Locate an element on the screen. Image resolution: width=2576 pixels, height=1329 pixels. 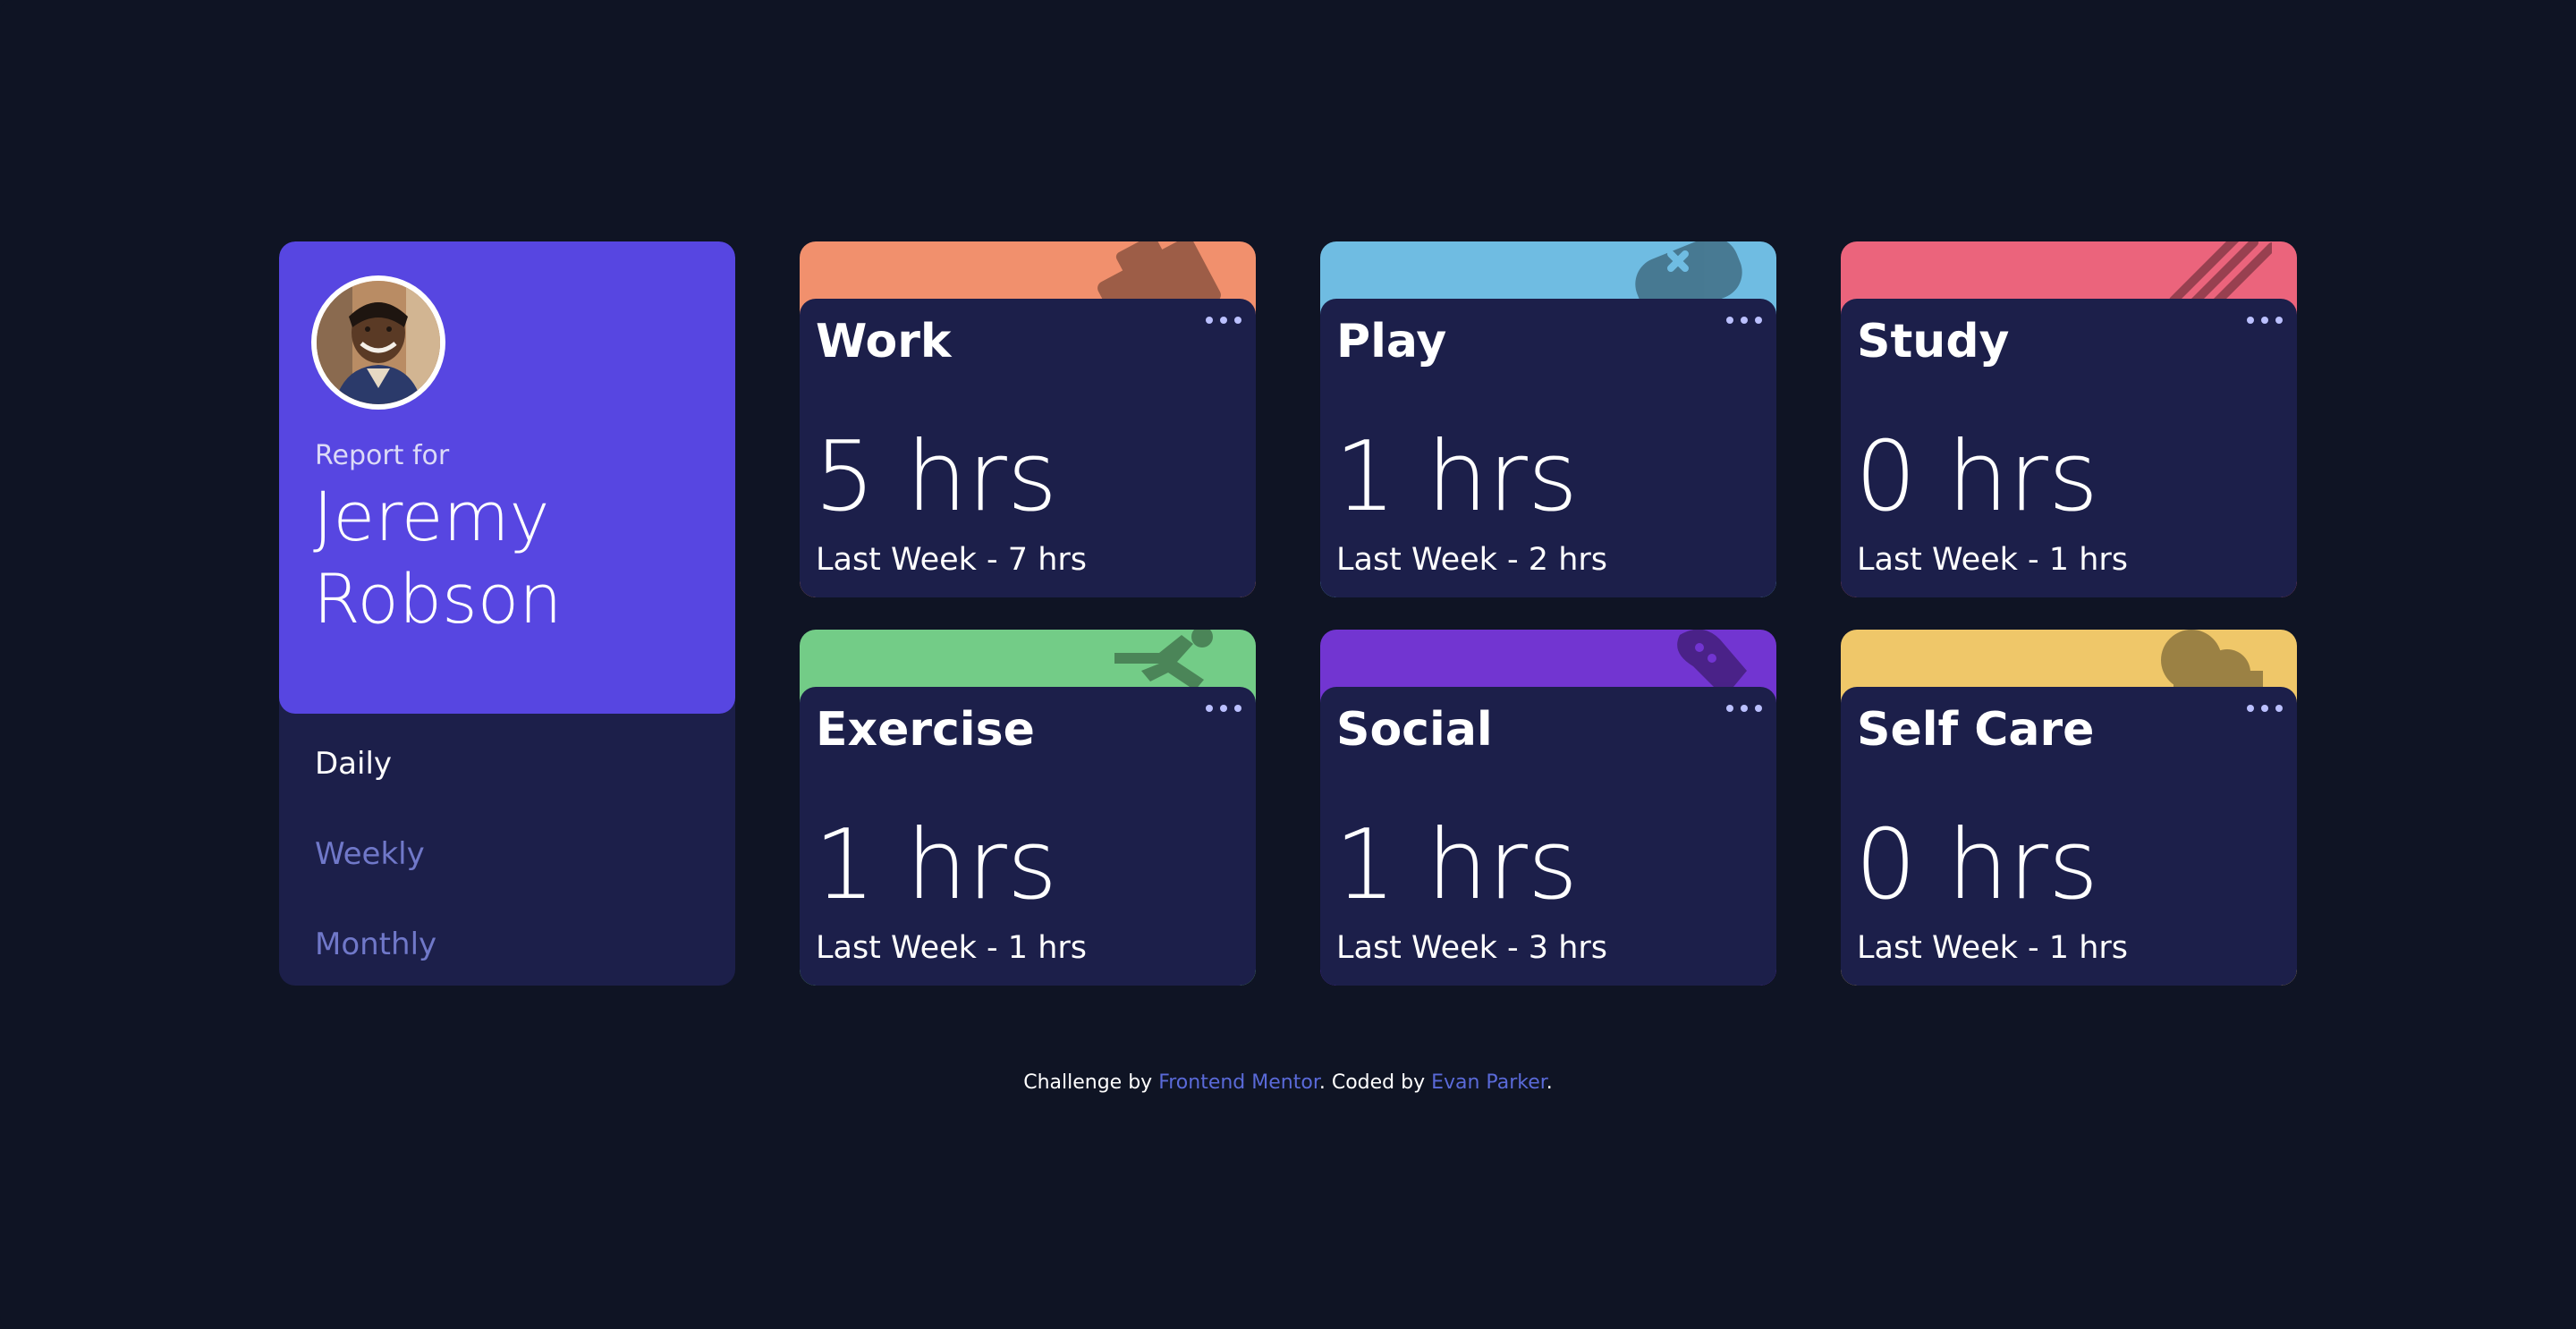
card-body: Play 1 hrs Last Week - 2 hrs is located at coordinates (1548, 448).